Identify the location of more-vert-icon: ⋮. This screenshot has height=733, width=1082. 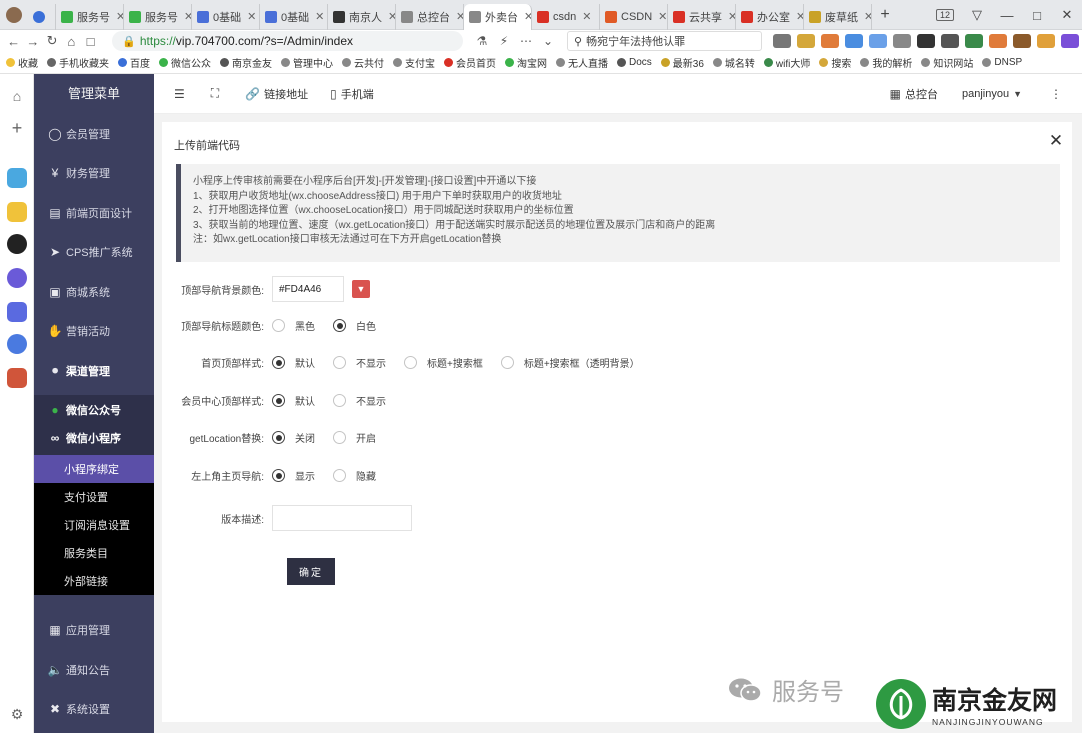
(1058, 94).